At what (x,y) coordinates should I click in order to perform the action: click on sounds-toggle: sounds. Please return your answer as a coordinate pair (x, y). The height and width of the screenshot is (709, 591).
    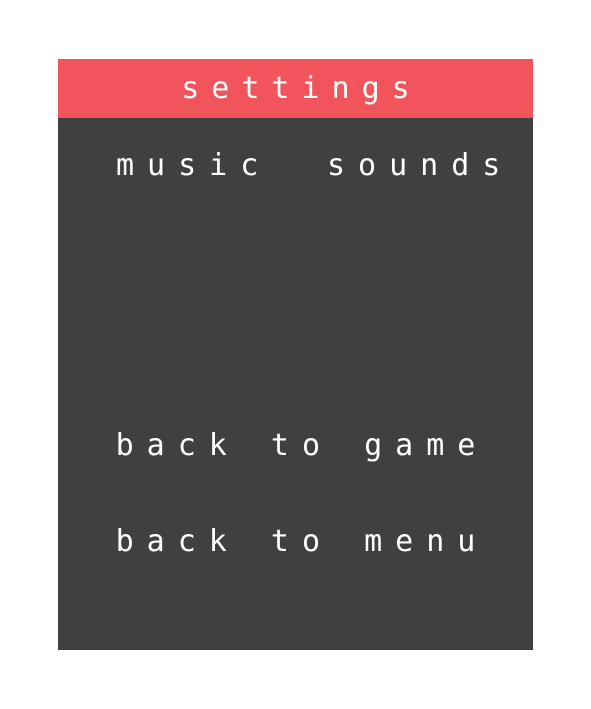
    Looking at the image, I should click on (420, 166).